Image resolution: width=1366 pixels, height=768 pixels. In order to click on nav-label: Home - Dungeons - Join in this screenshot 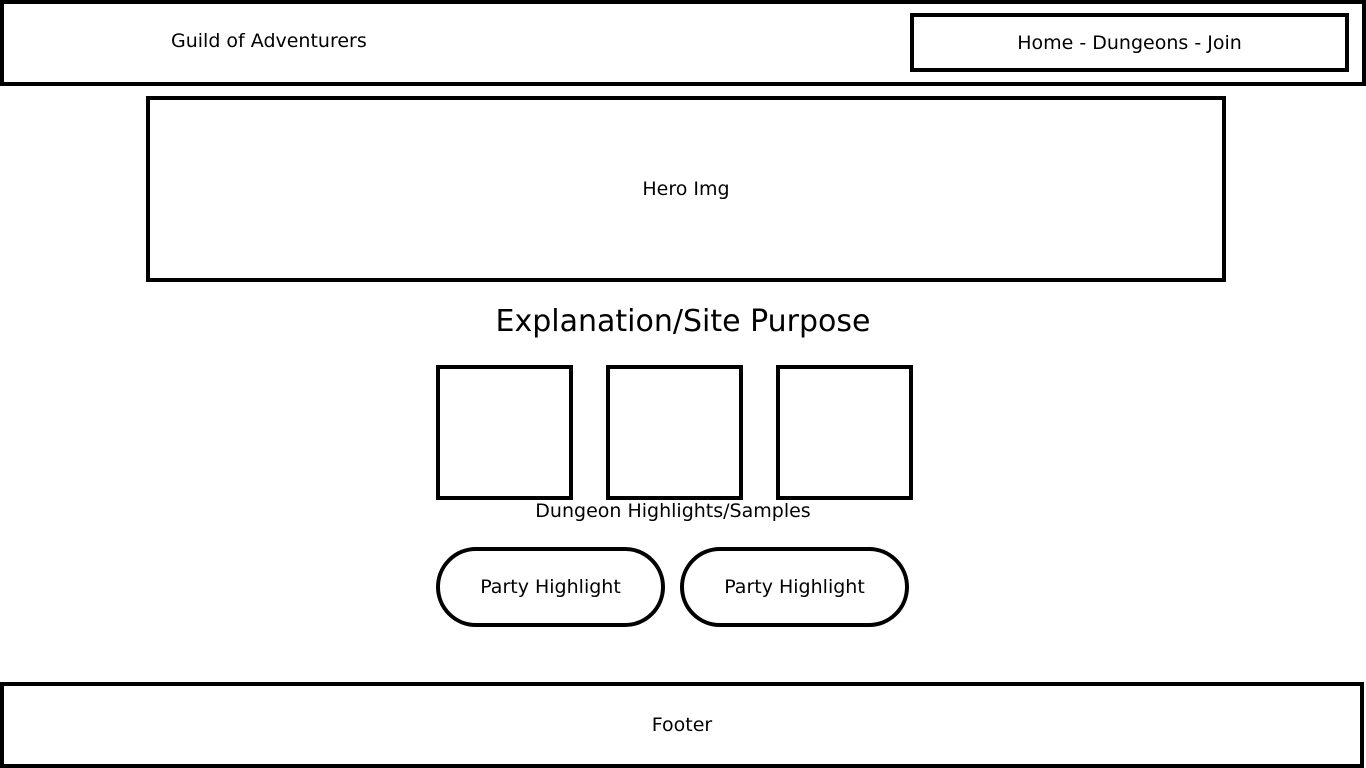, I will do `click(1129, 43)`.